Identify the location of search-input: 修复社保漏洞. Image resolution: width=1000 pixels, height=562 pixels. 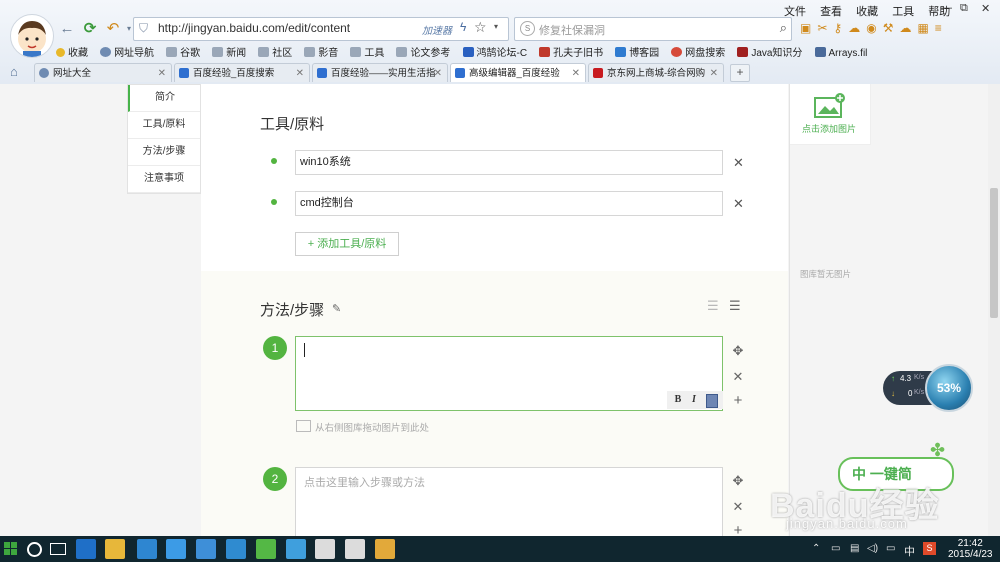
(572, 30).